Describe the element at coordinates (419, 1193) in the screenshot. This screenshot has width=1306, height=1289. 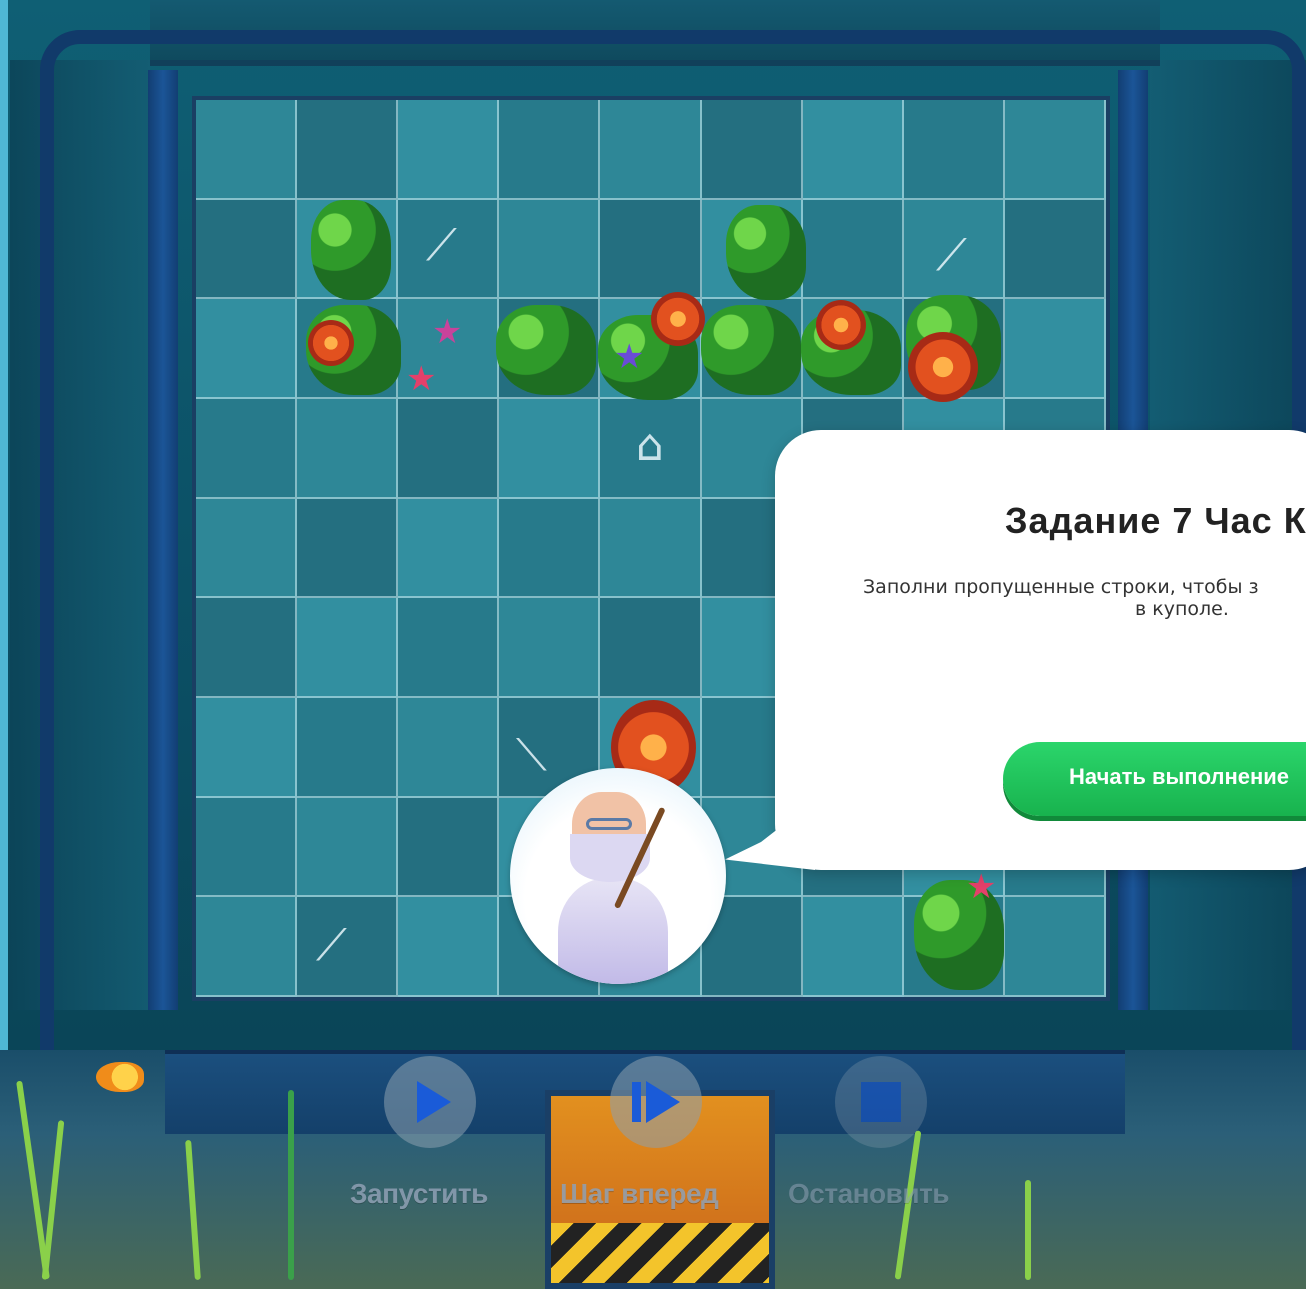
I see `run-label: Запустить` at that location.